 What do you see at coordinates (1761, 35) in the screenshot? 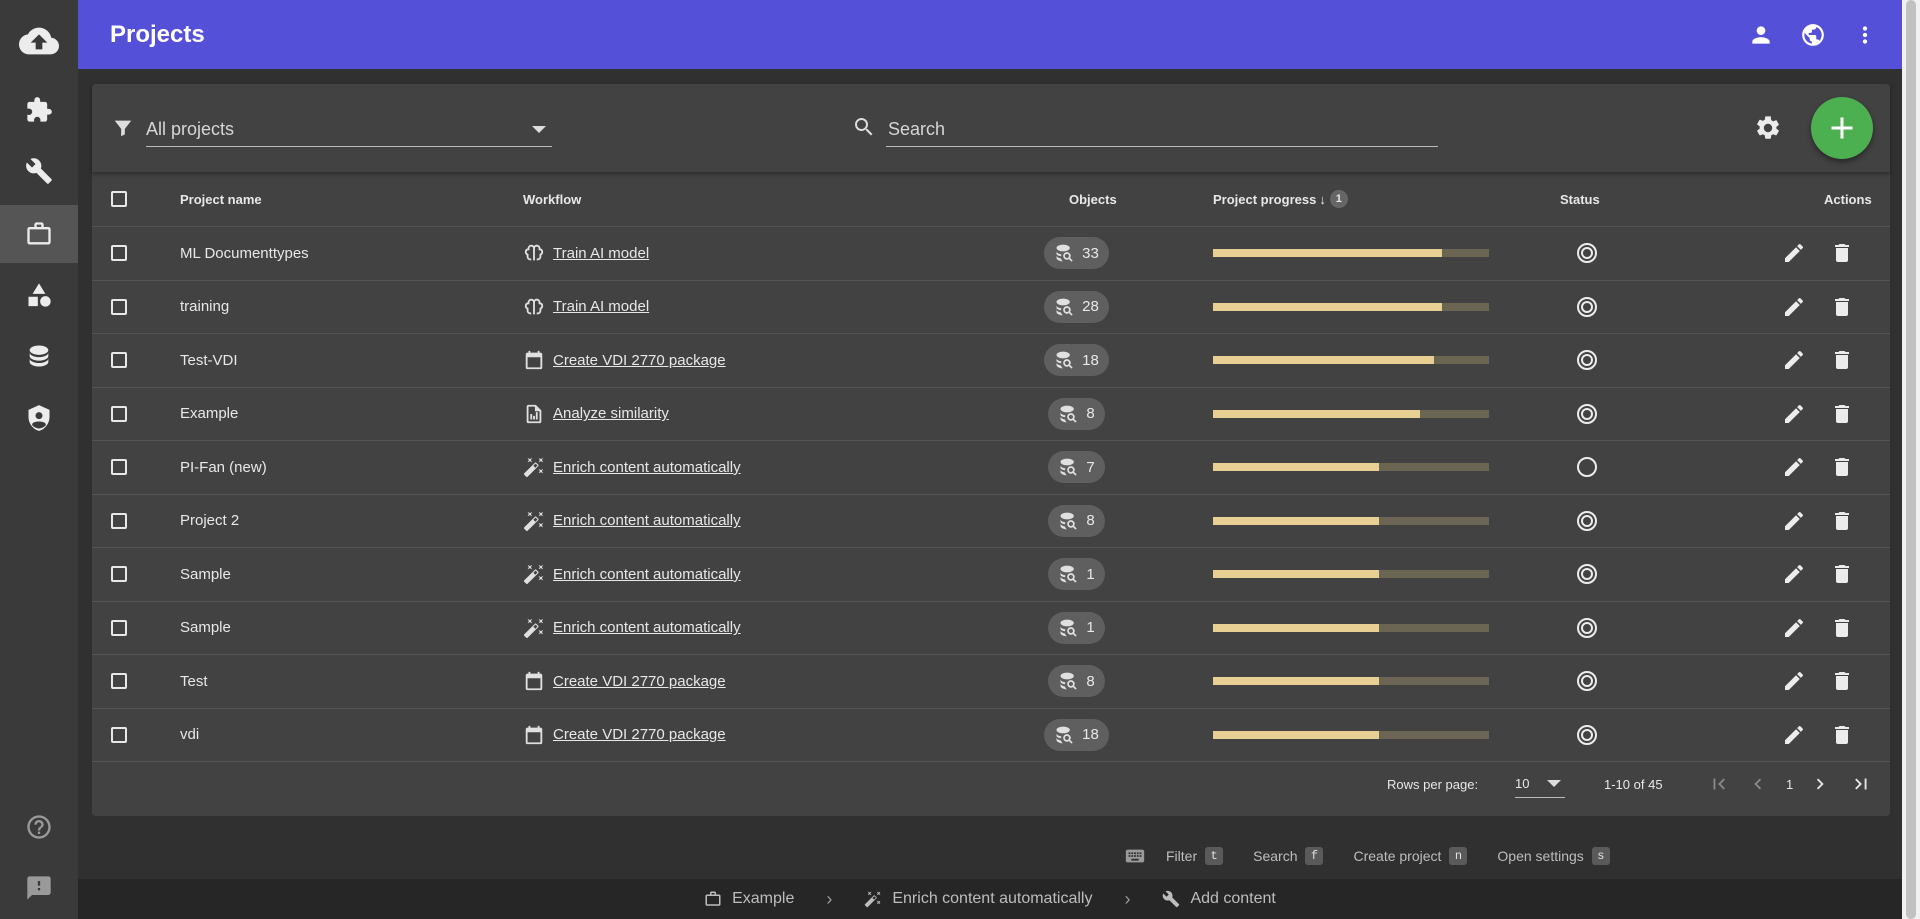
I see `account-icon` at bounding box center [1761, 35].